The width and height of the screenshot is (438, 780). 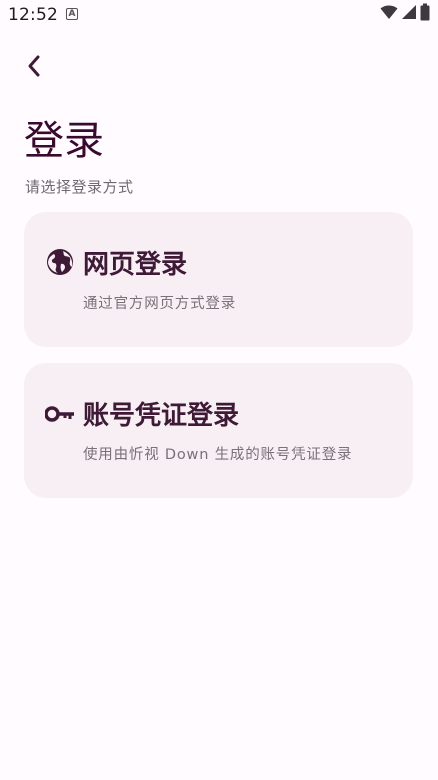 What do you see at coordinates (135, 265) in the screenshot?
I see `web-login-title: 网页登录` at bounding box center [135, 265].